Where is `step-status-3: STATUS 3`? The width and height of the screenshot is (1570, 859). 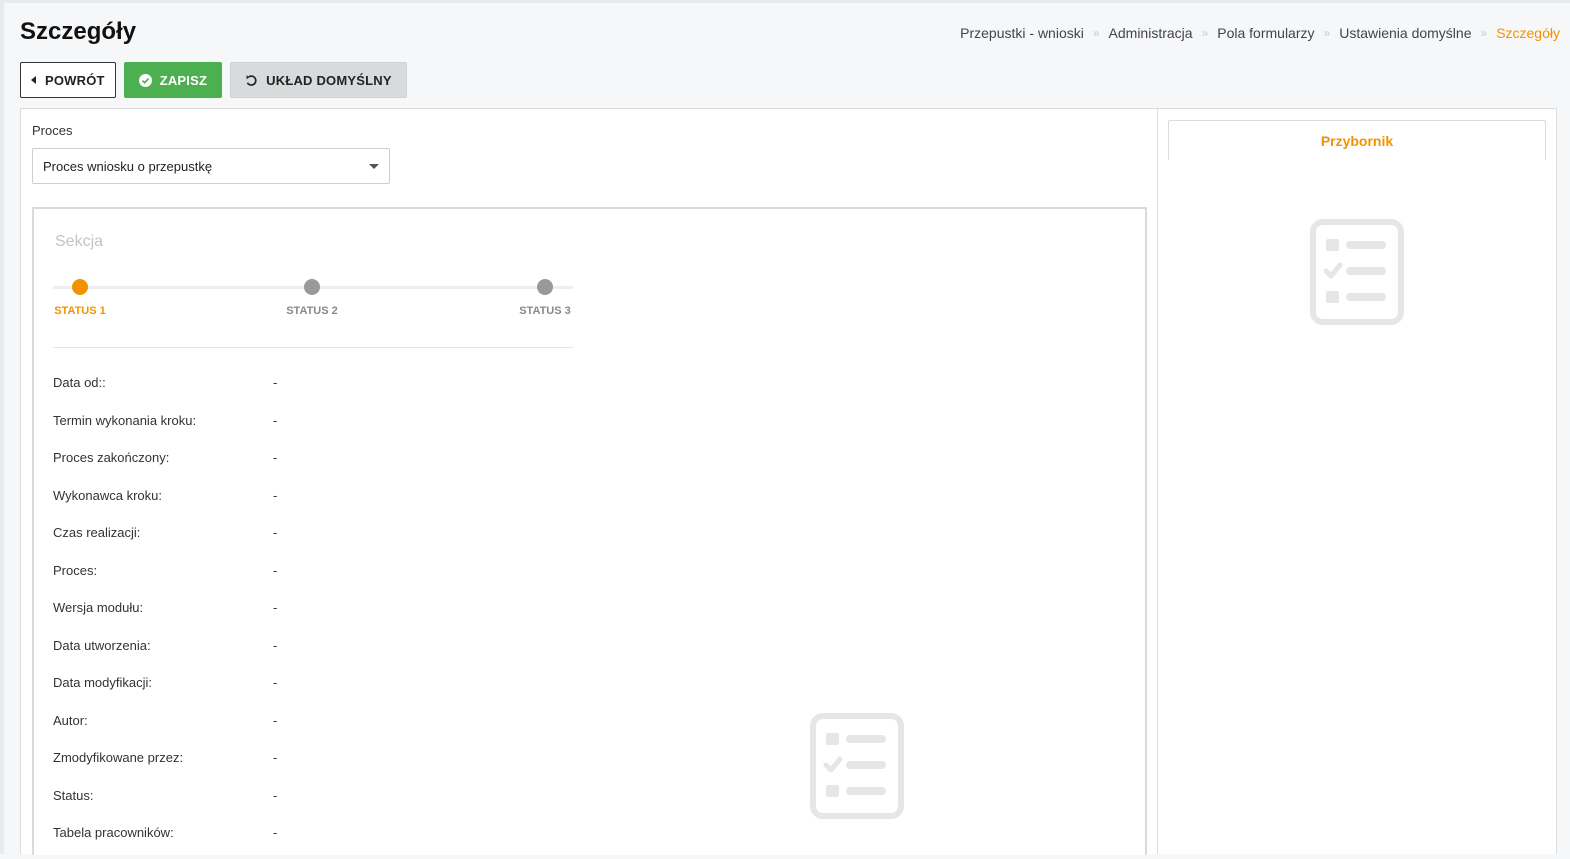 step-status-3: STATUS 3 is located at coordinates (545, 297).